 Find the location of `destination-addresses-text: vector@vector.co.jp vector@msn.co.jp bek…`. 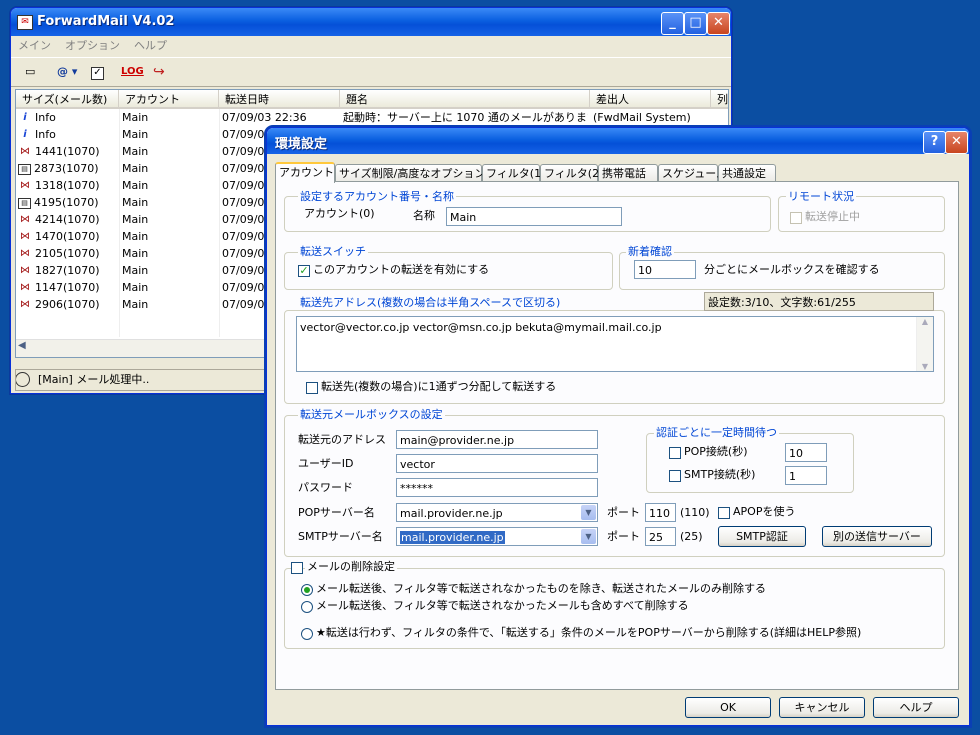

destination-addresses-text: vector@vector.co.jp vector@msn.co.jp bek… is located at coordinates (481, 327).